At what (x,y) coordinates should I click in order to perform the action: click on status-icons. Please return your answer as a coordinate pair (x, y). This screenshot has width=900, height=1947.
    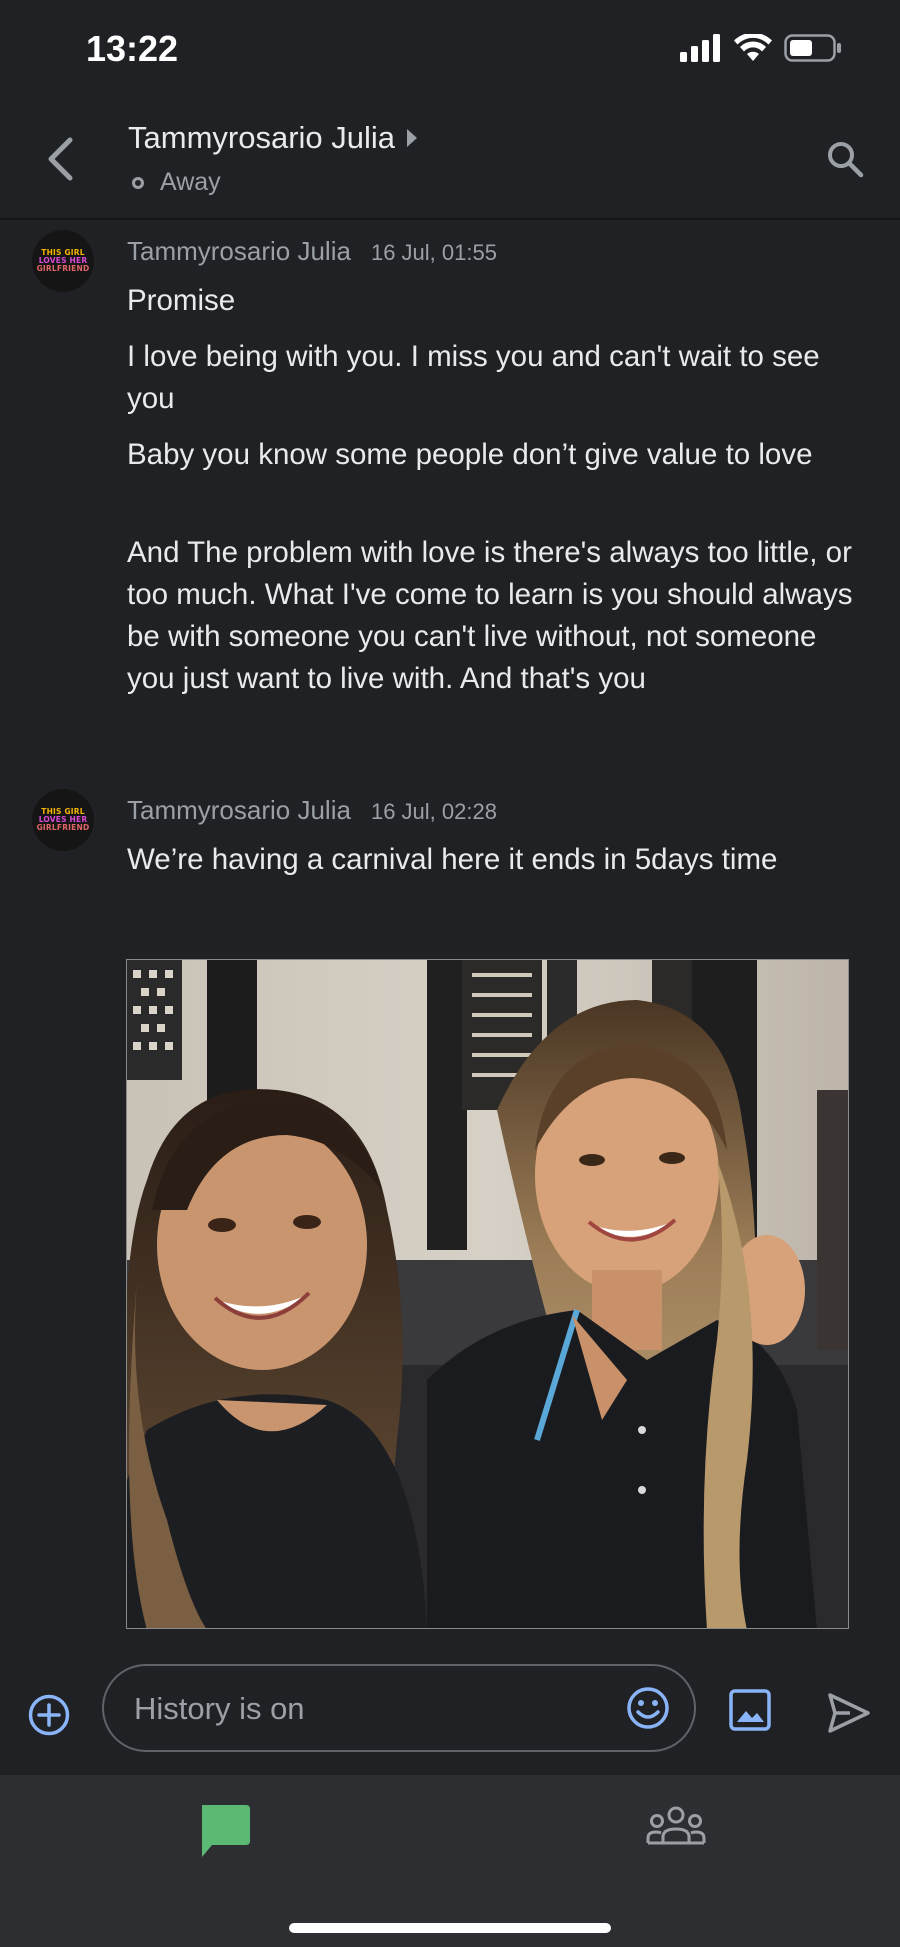
    Looking at the image, I should click on (761, 48).